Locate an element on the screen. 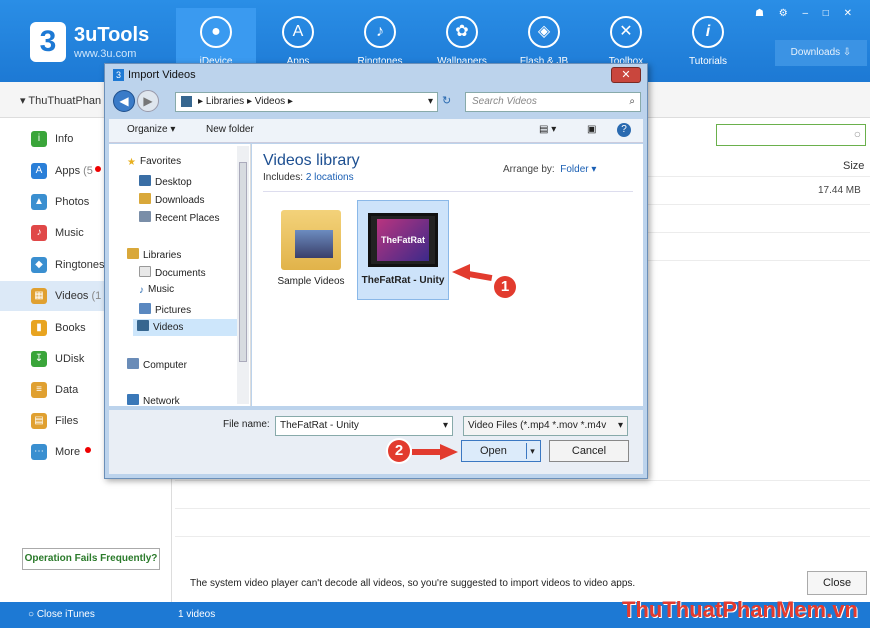 The image size is (870, 628). library-includes: Includes: 2 locations is located at coordinates (308, 177).